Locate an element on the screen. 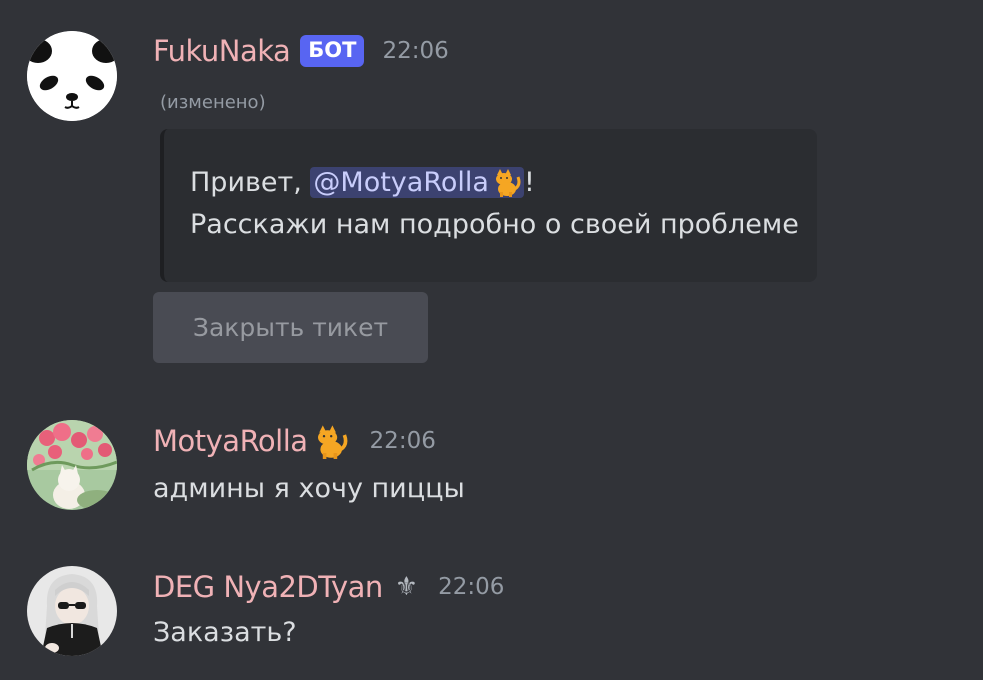 This screenshot has height=680, width=983. mention-text: @MotyaRolla is located at coordinates (401, 182).